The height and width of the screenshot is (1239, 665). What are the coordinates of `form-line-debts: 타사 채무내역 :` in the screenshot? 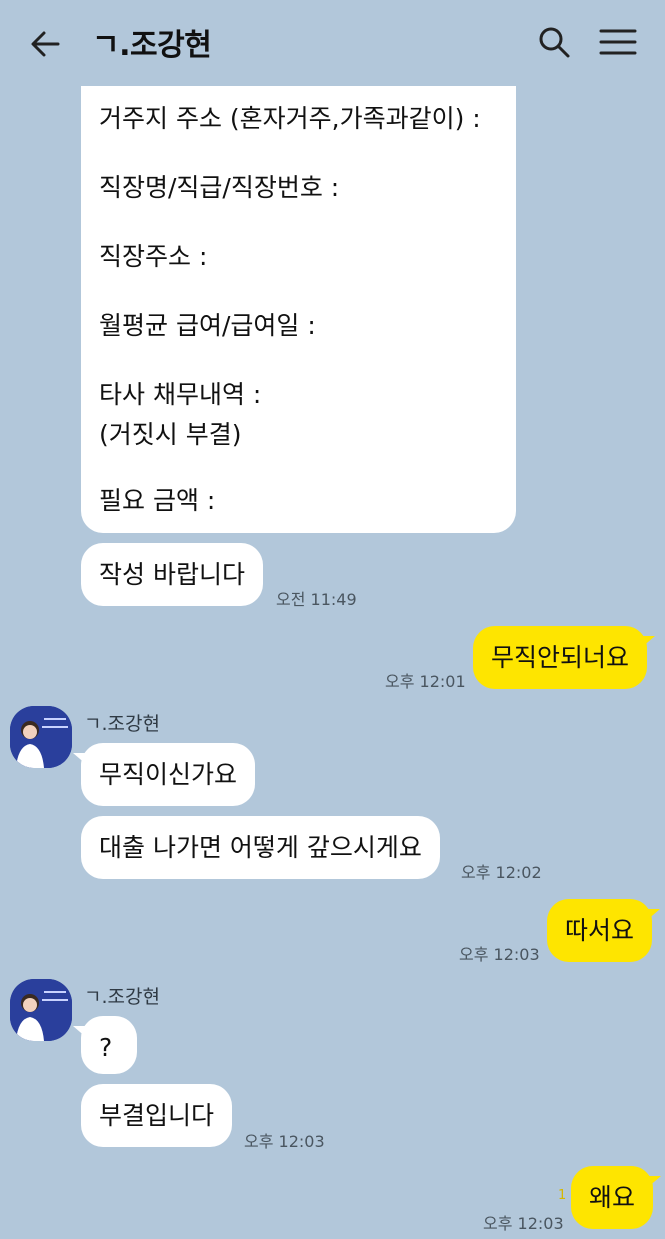 It's located at (180, 394).